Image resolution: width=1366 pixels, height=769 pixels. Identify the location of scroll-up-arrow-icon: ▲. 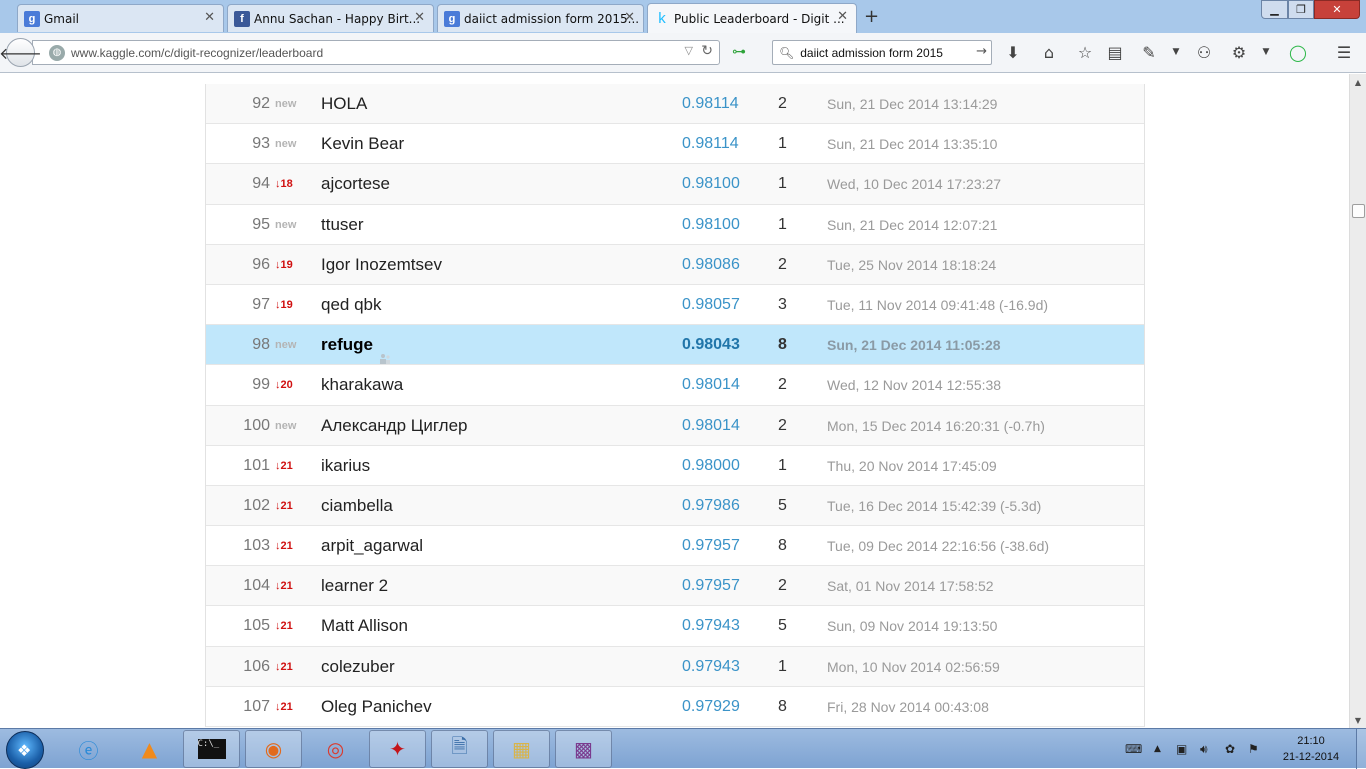
(1358, 82).